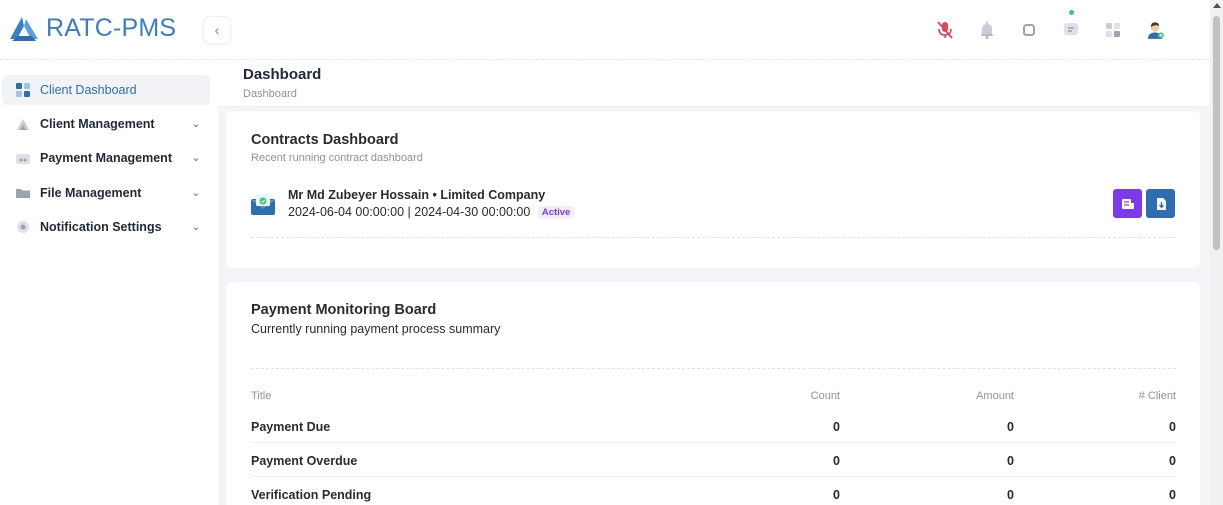  I want to click on online-dot, so click(1071, 12).